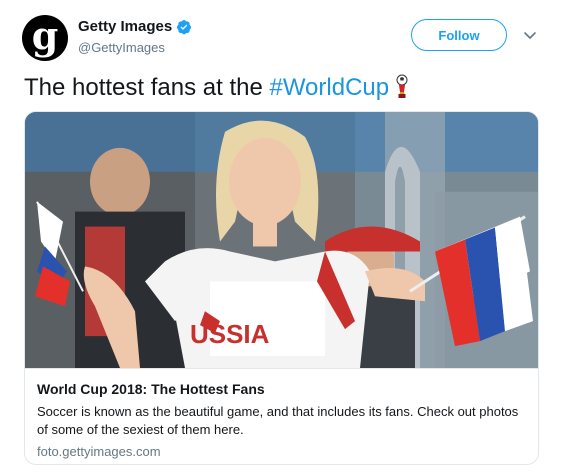 The height and width of the screenshot is (473, 564). Describe the element at coordinates (530, 35) in the screenshot. I see `chevron-down-icon` at that location.